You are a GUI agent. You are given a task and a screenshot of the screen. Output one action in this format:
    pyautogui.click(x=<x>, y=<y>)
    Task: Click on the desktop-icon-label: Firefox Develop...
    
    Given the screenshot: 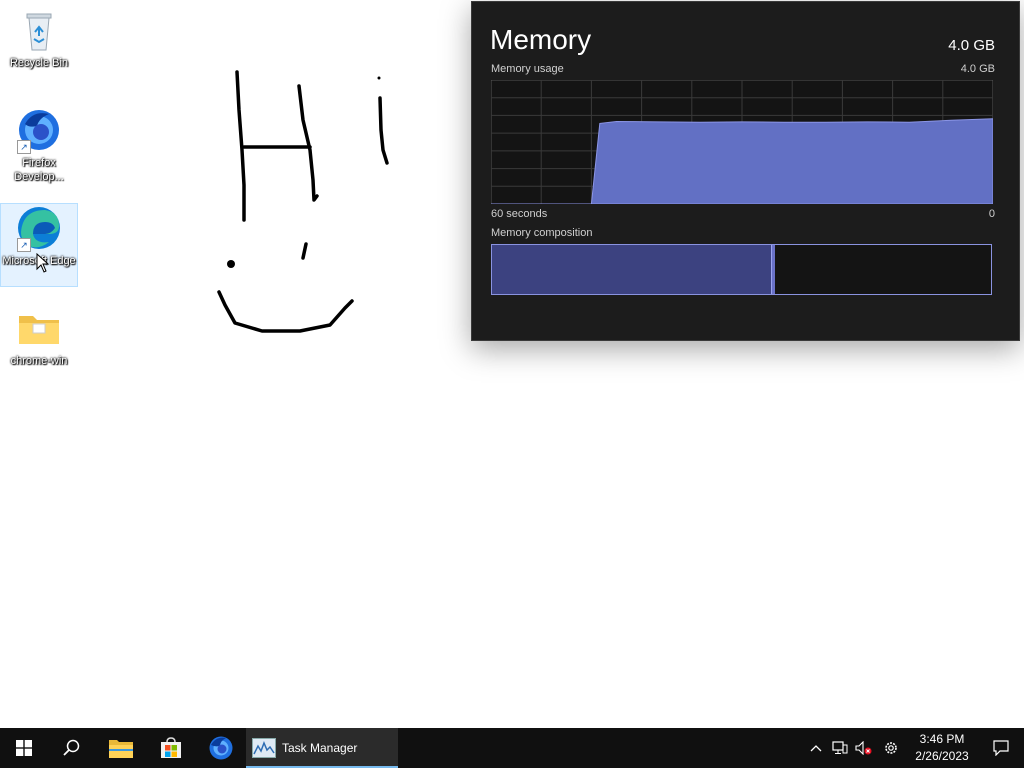 What is the action you would take?
    pyautogui.click(x=39, y=170)
    